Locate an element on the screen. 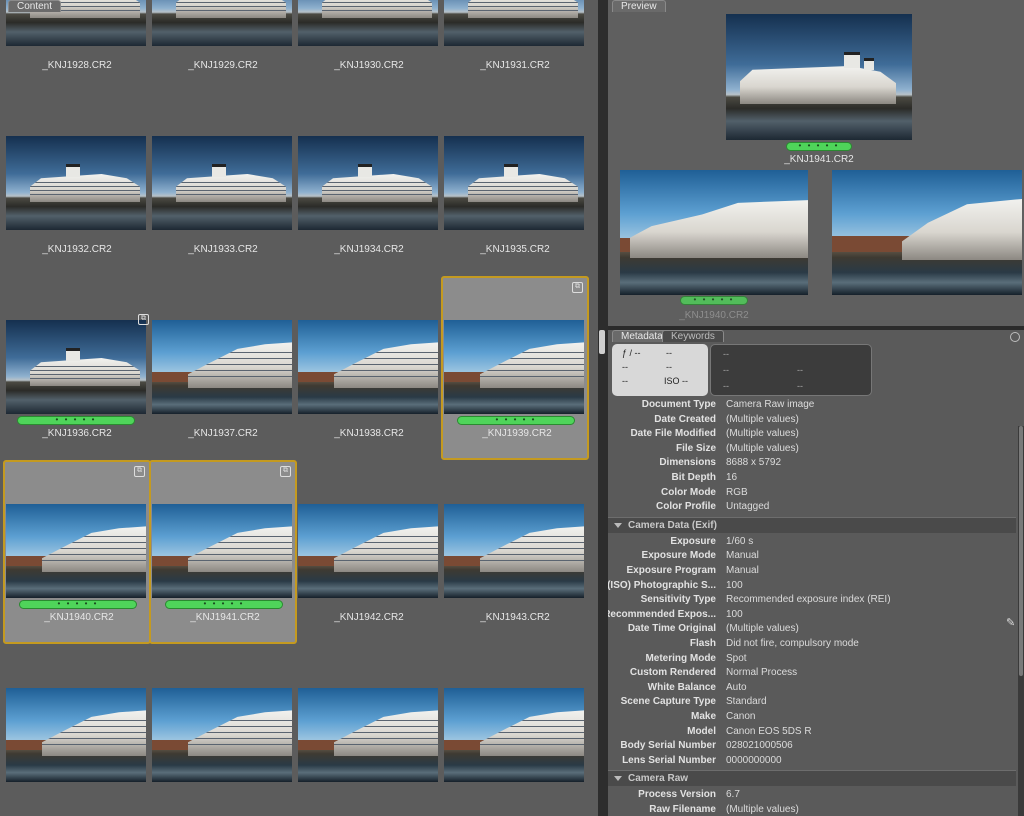  thumbnail-cell: _KNJ1935.CR2 is located at coordinates (515, 184).